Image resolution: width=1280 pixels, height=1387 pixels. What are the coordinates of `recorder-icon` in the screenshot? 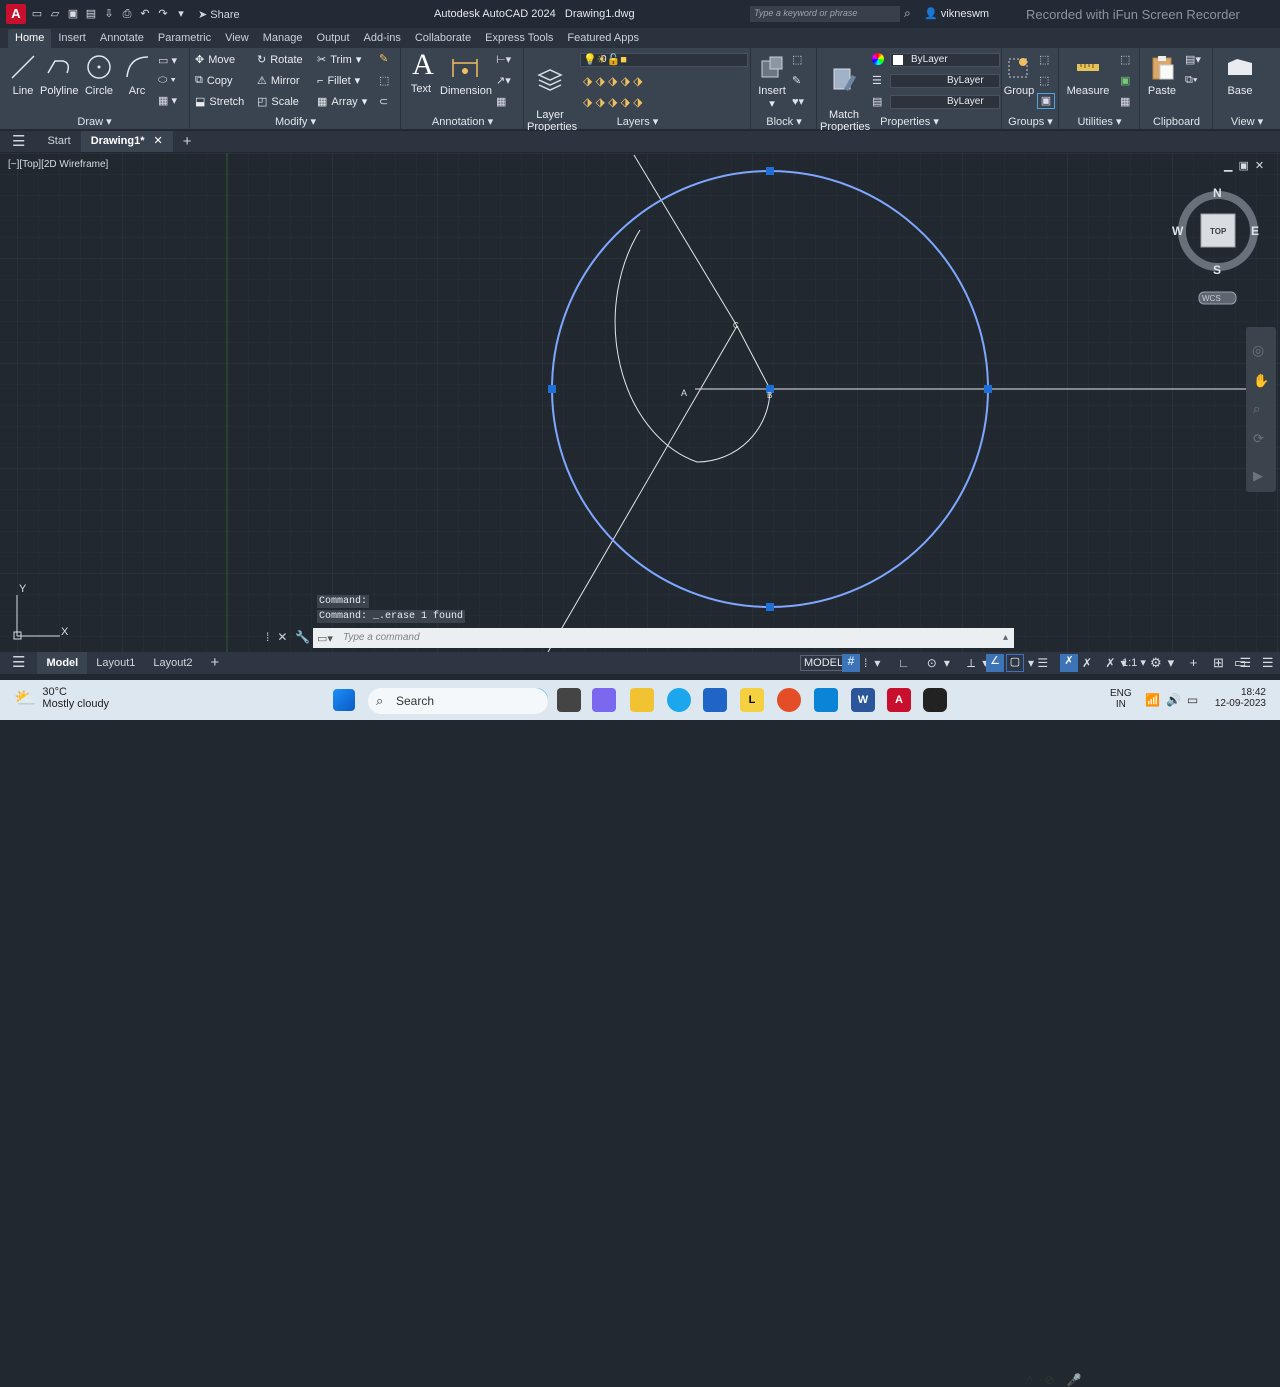 It's located at (935, 700).